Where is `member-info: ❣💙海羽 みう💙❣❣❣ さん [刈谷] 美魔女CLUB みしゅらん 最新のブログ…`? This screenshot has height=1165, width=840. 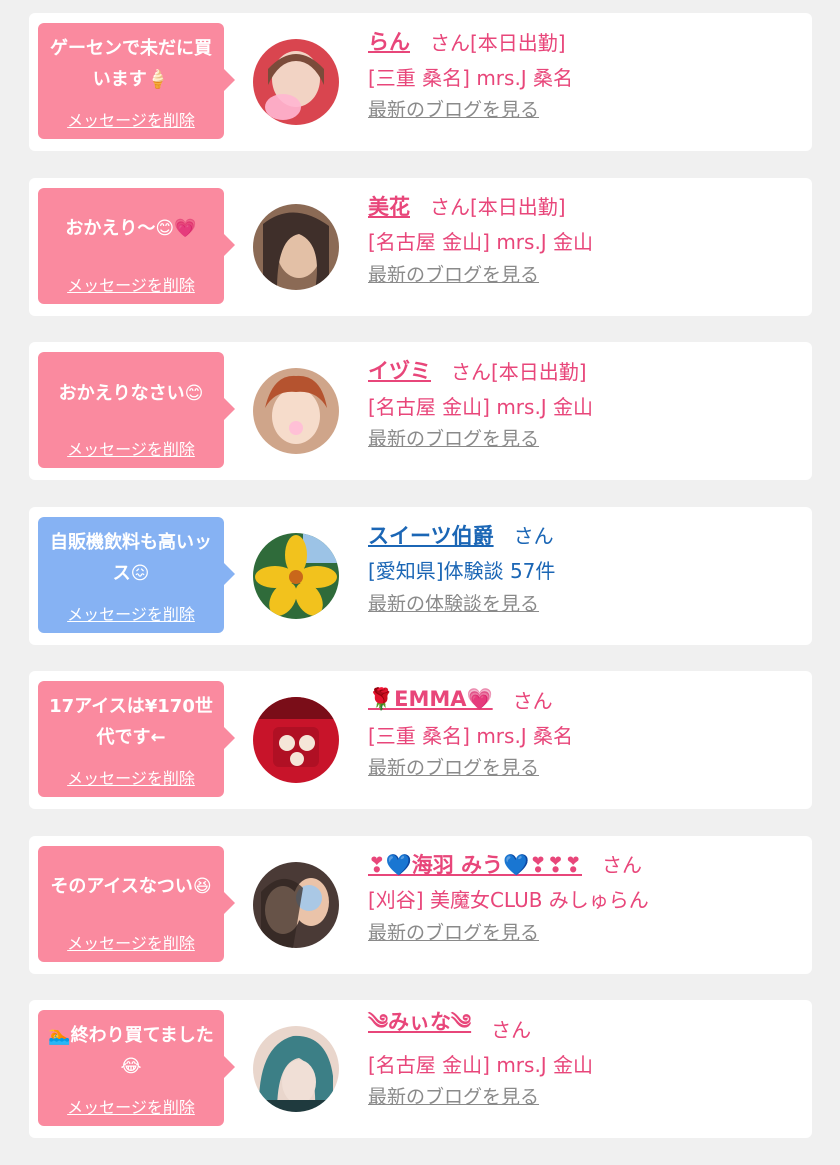
member-info: ❣💙海羽 みう💙❣❣❣ さん [刈谷] 美魔女CLUB みしゅらん 最新のブログ… is located at coordinates (586, 896).